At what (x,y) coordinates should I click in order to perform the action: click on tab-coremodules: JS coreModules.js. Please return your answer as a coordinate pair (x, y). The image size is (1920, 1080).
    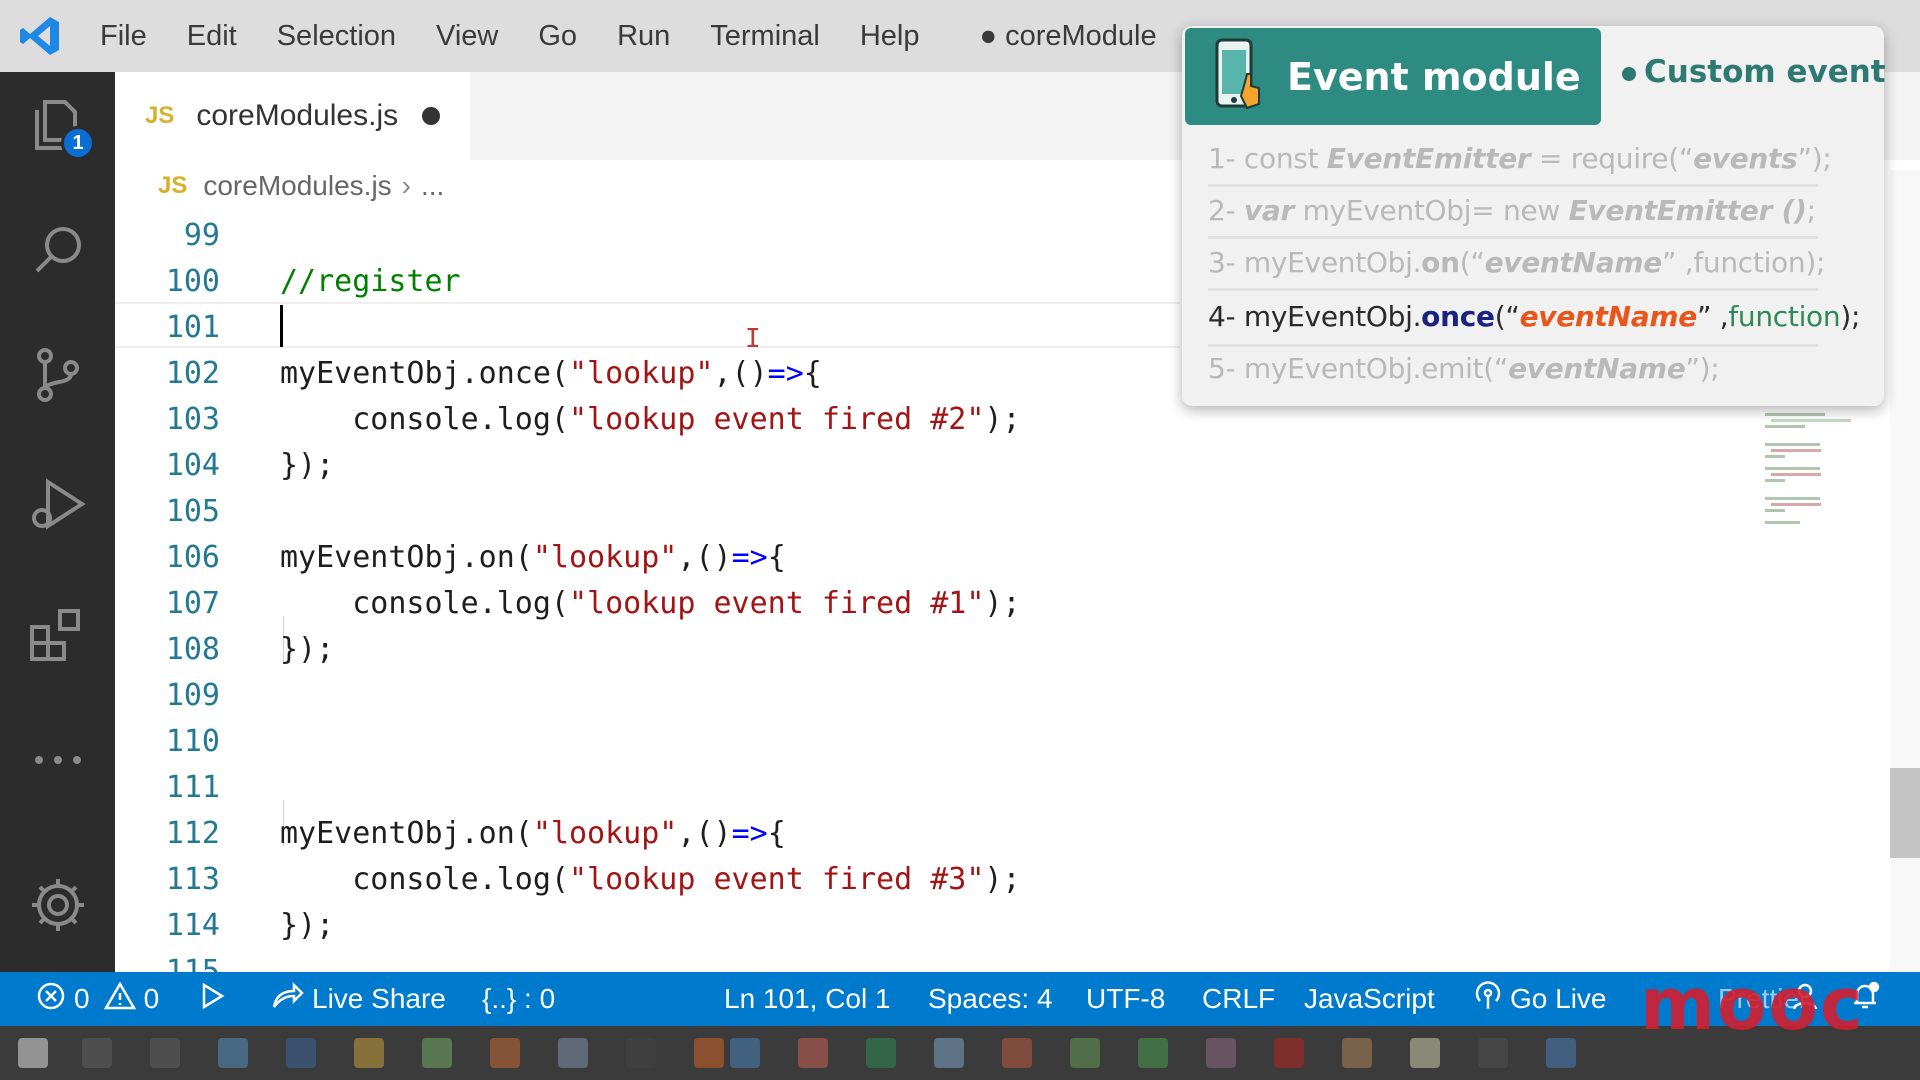
    Looking at the image, I should click on (292, 116).